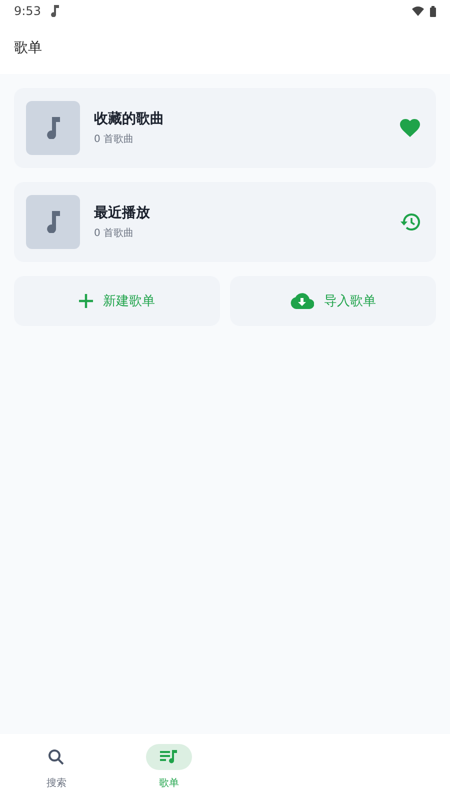  I want to click on heart-icon, so click(410, 128).